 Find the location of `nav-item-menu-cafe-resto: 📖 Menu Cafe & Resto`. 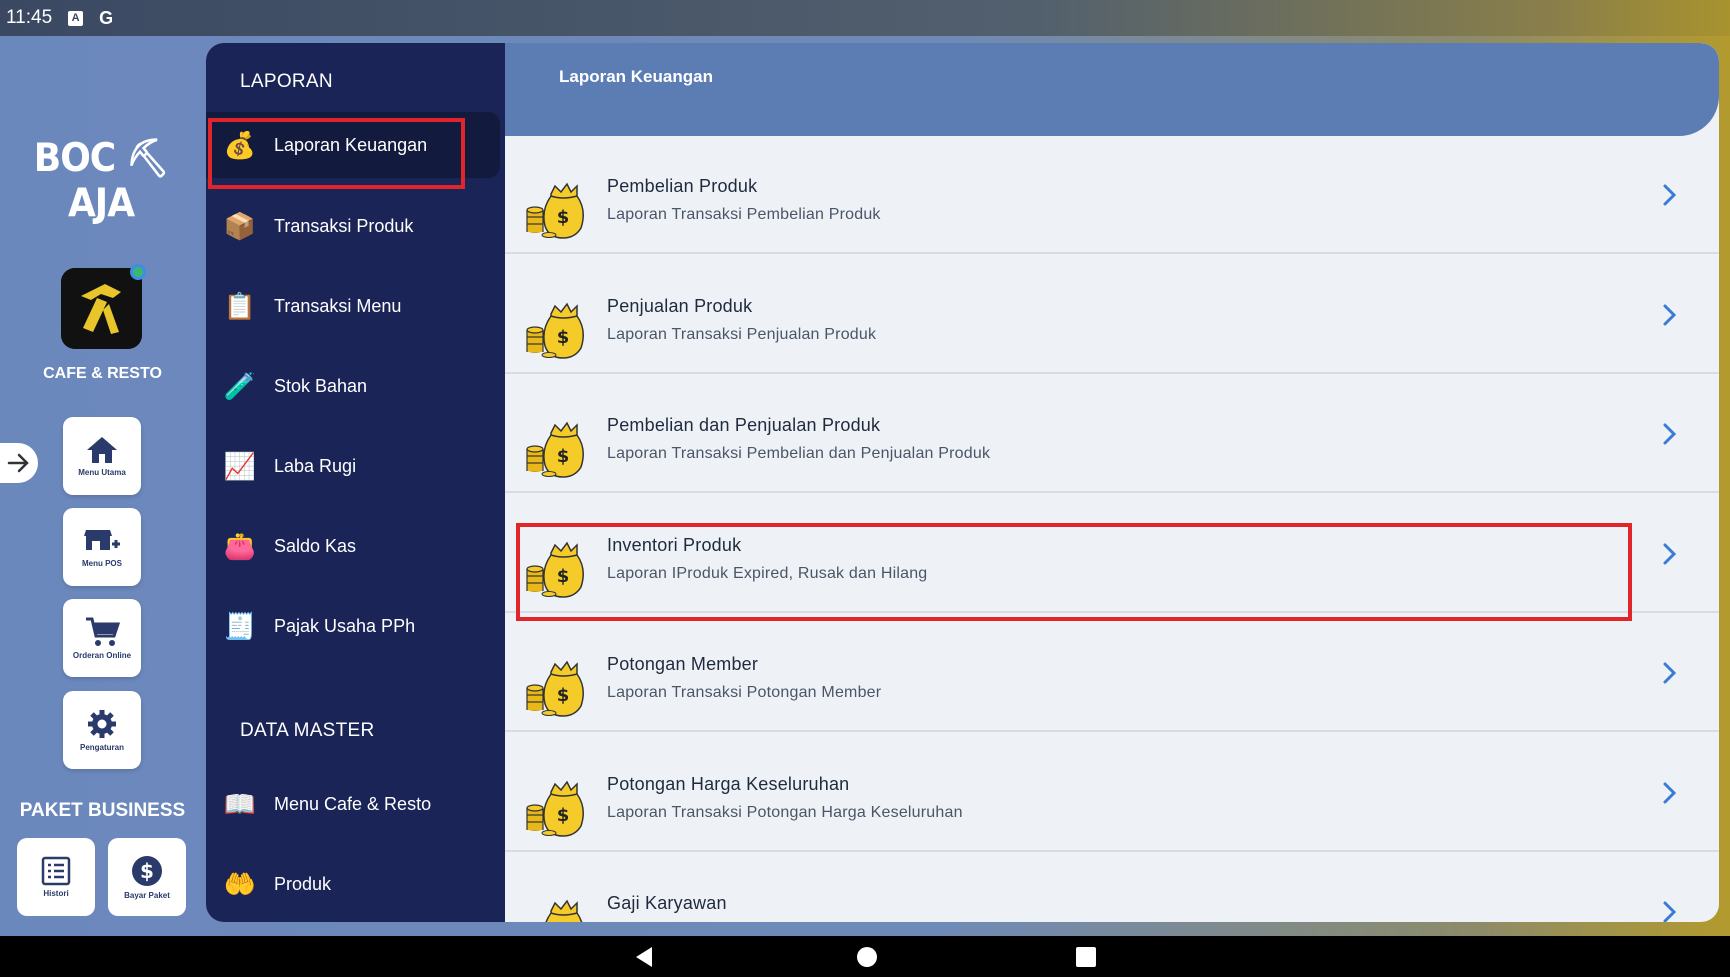

nav-item-menu-cafe-resto: 📖 Menu Cafe & Resto is located at coordinates (353, 804).